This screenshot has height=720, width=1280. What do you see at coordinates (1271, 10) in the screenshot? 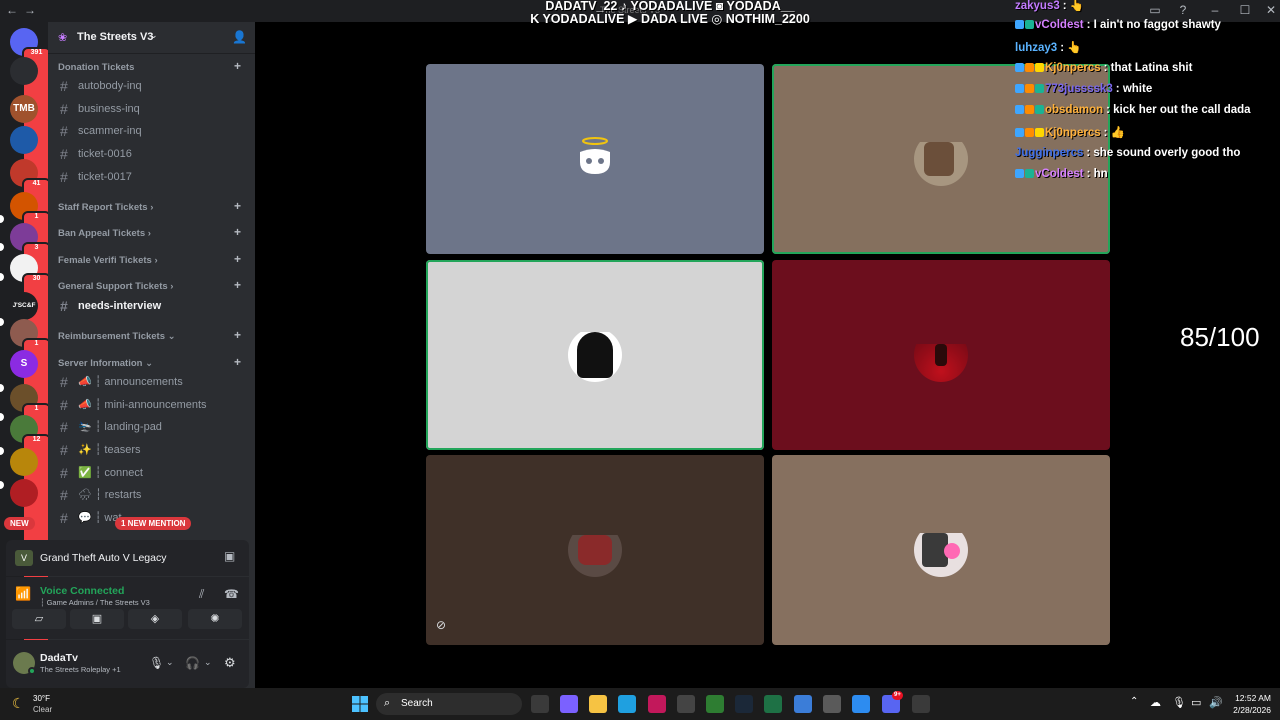
I see `close-button: ✕` at bounding box center [1271, 10].